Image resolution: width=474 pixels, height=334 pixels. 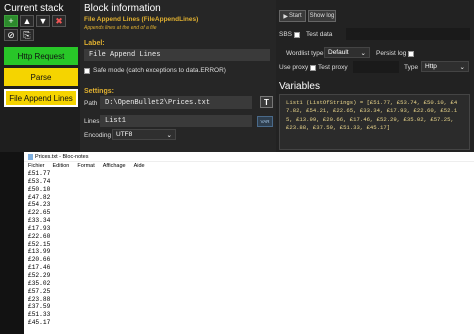 What do you see at coordinates (39, 307) in the screenshot?
I see `text-line: £37.59` at bounding box center [39, 307].